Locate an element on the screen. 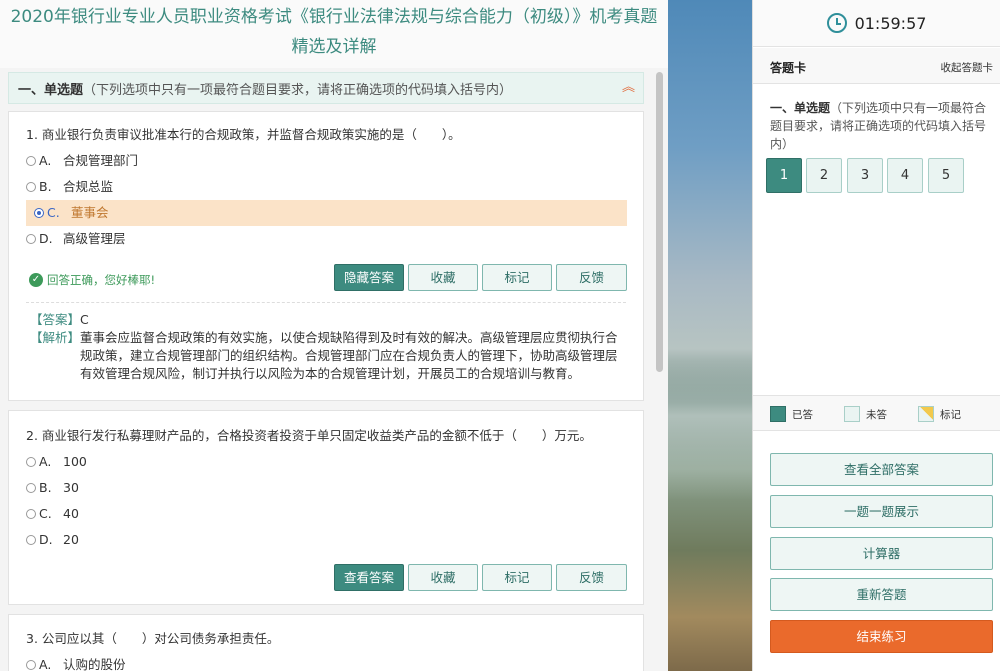 The image size is (1000, 671). page-title-line1: 2020年银行业专业人员职业资格考试《银行业法律法规与综合能力（初级）》机考真题 is located at coordinates (334, 17).